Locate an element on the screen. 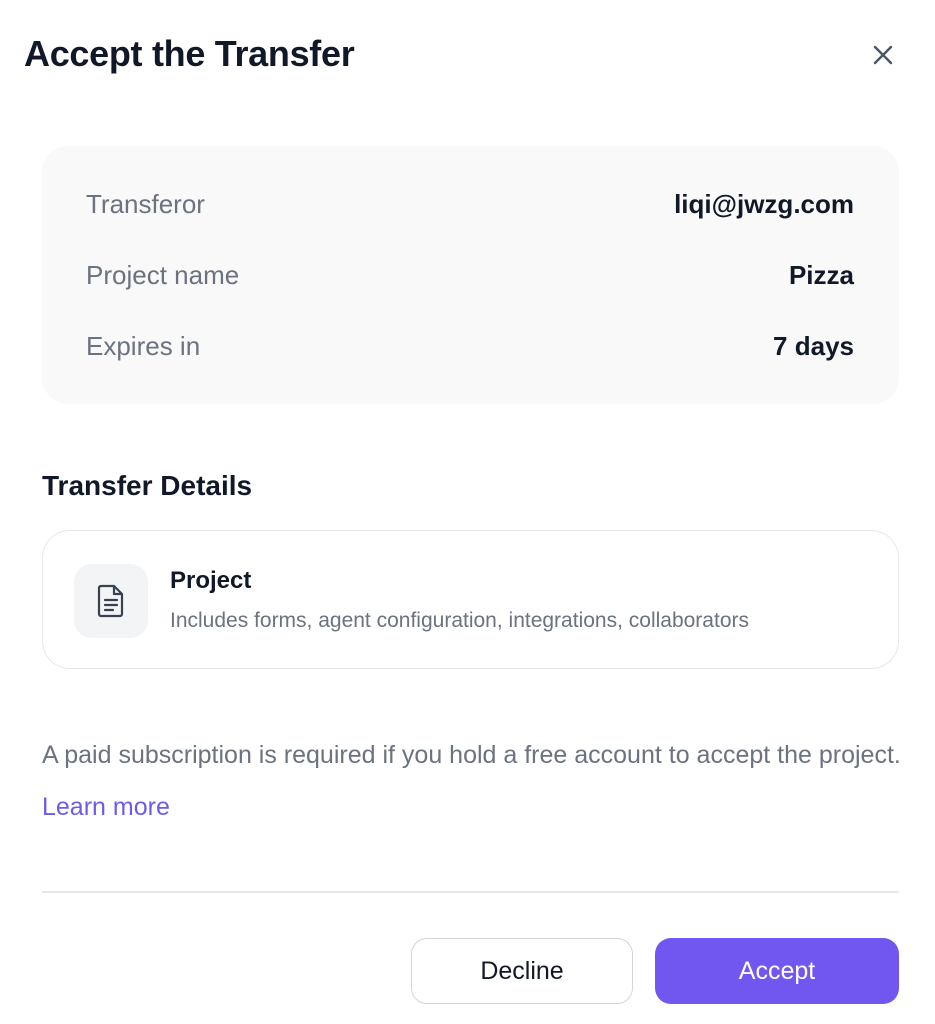 The width and height of the screenshot is (935, 1024). summary-label: Expires in is located at coordinates (143, 345).